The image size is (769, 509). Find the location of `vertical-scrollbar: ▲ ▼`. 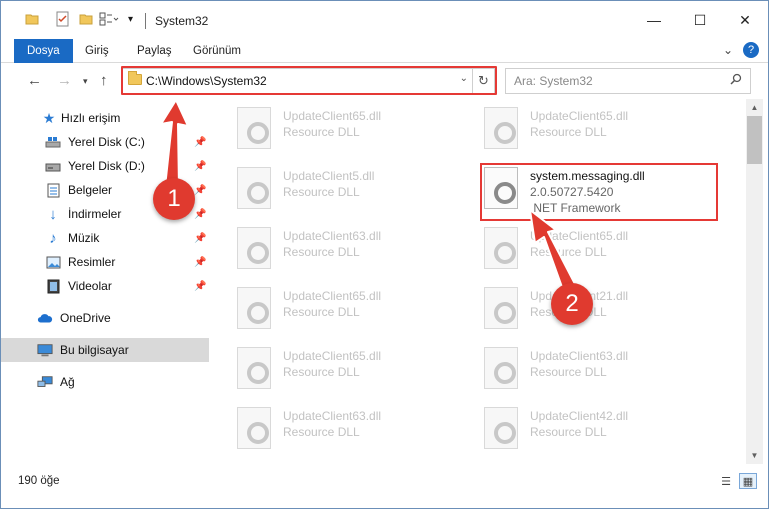

vertical-scrollbar: ▲ ▼ is located at coordinates (754, 281).